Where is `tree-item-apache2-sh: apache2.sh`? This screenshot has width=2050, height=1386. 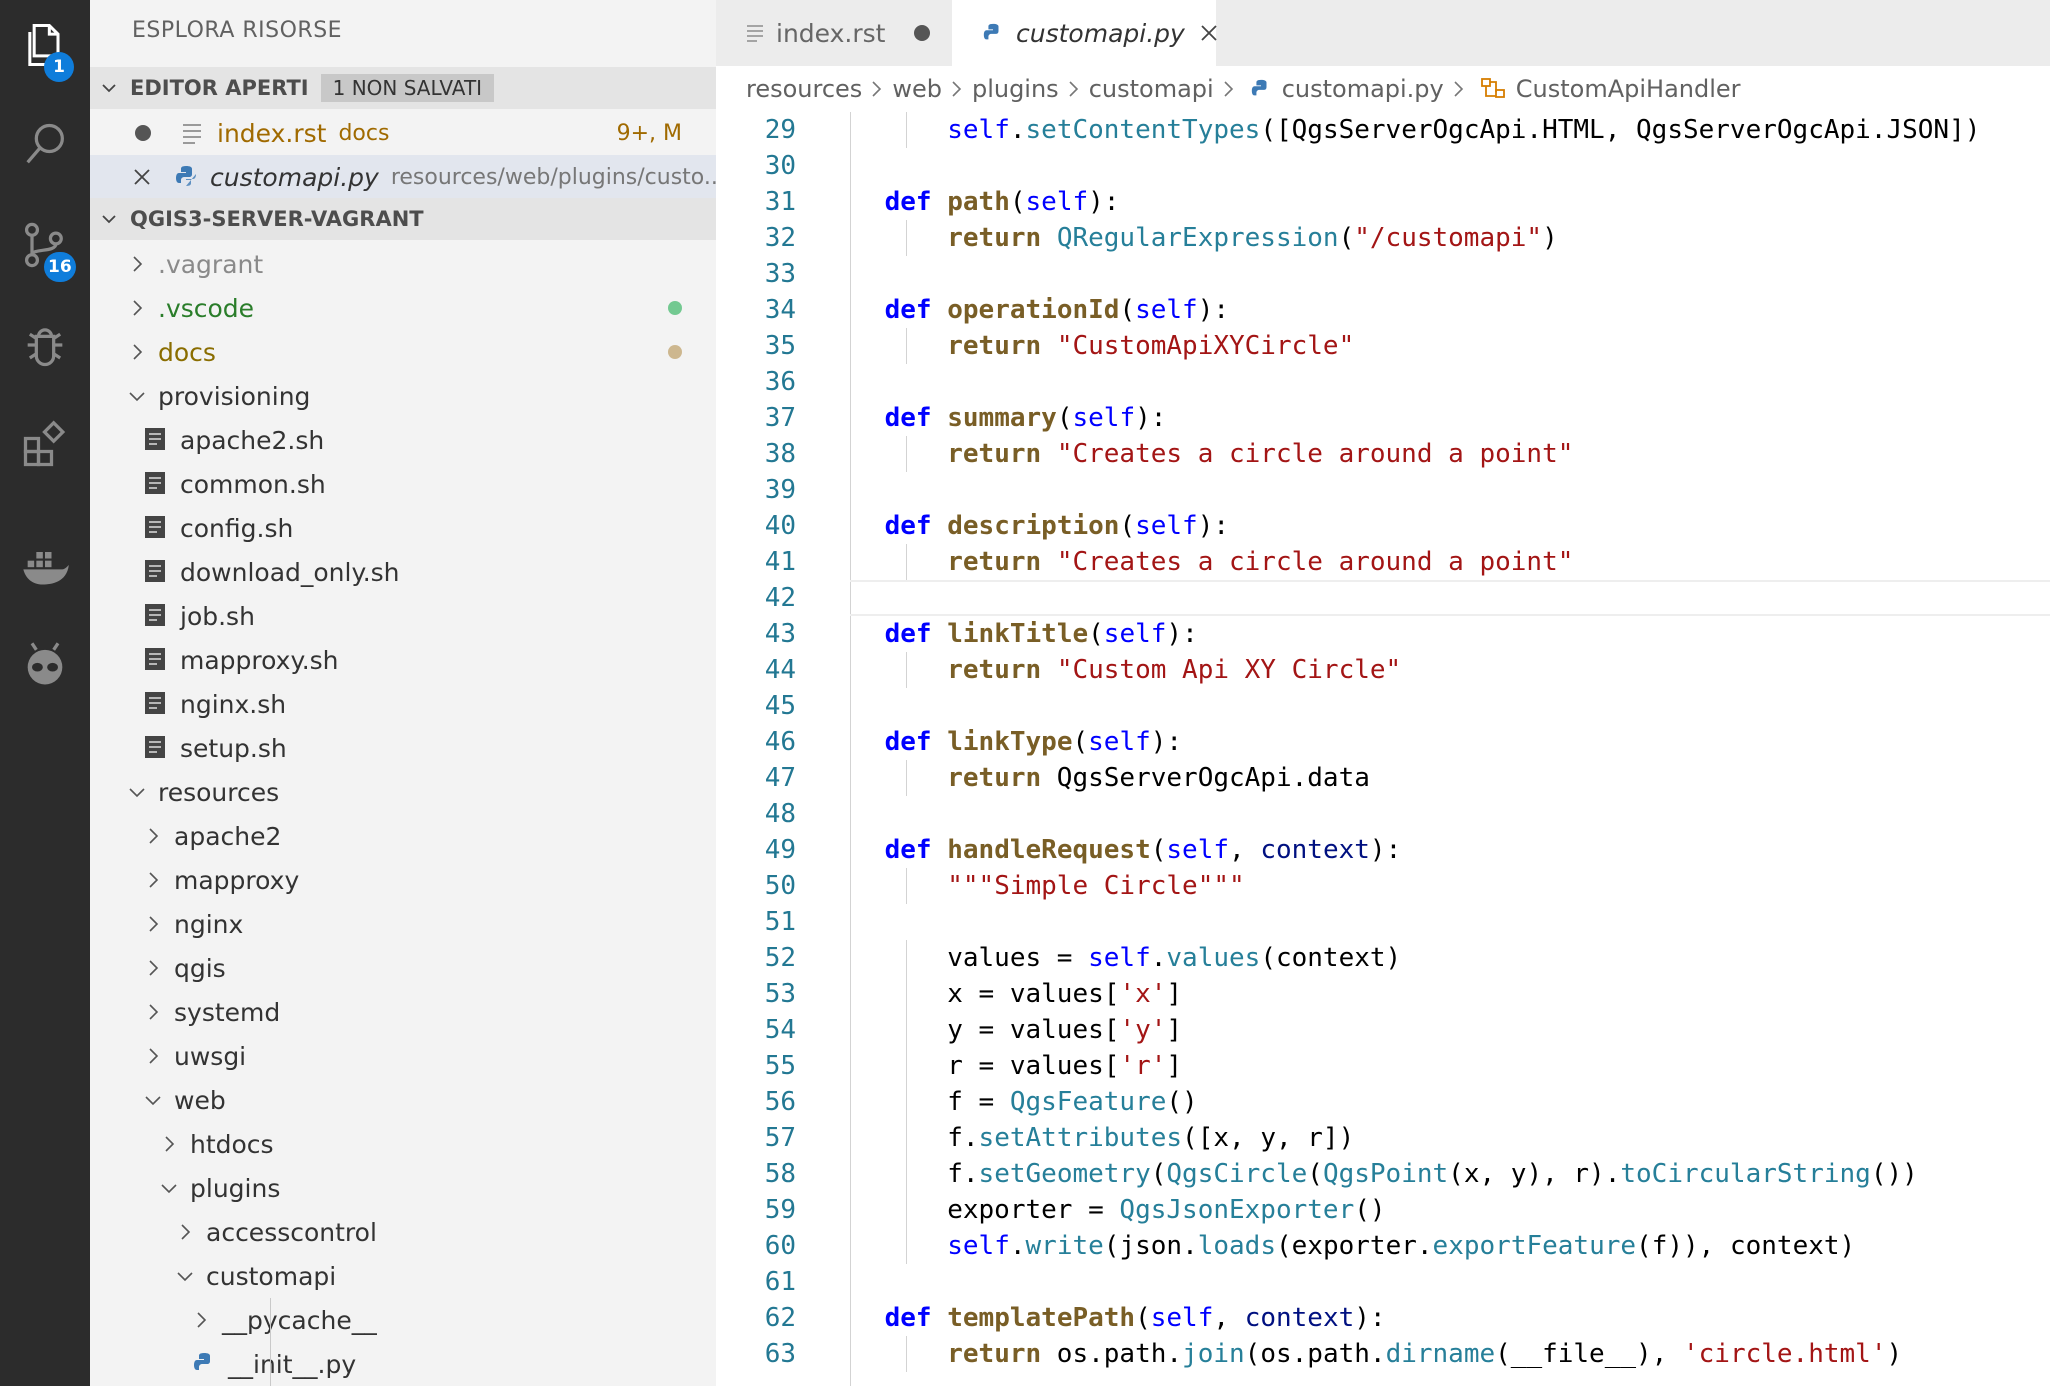 tree-item-apache2-sh: apache2.sh is located at coordinates (403, 440).